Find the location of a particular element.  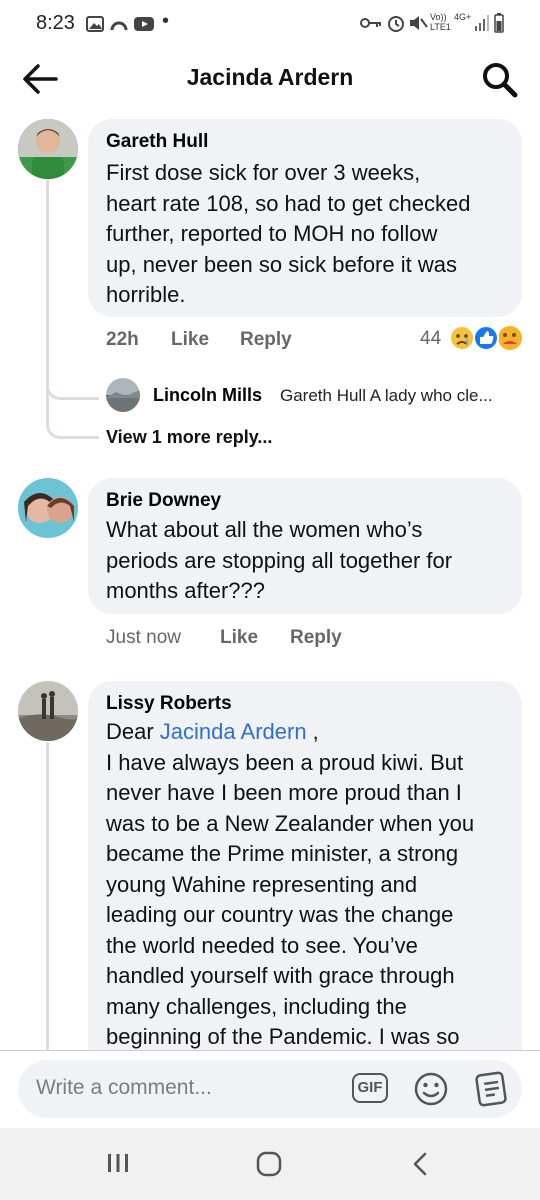

gallery-icon is located at coordinates (95, 24).